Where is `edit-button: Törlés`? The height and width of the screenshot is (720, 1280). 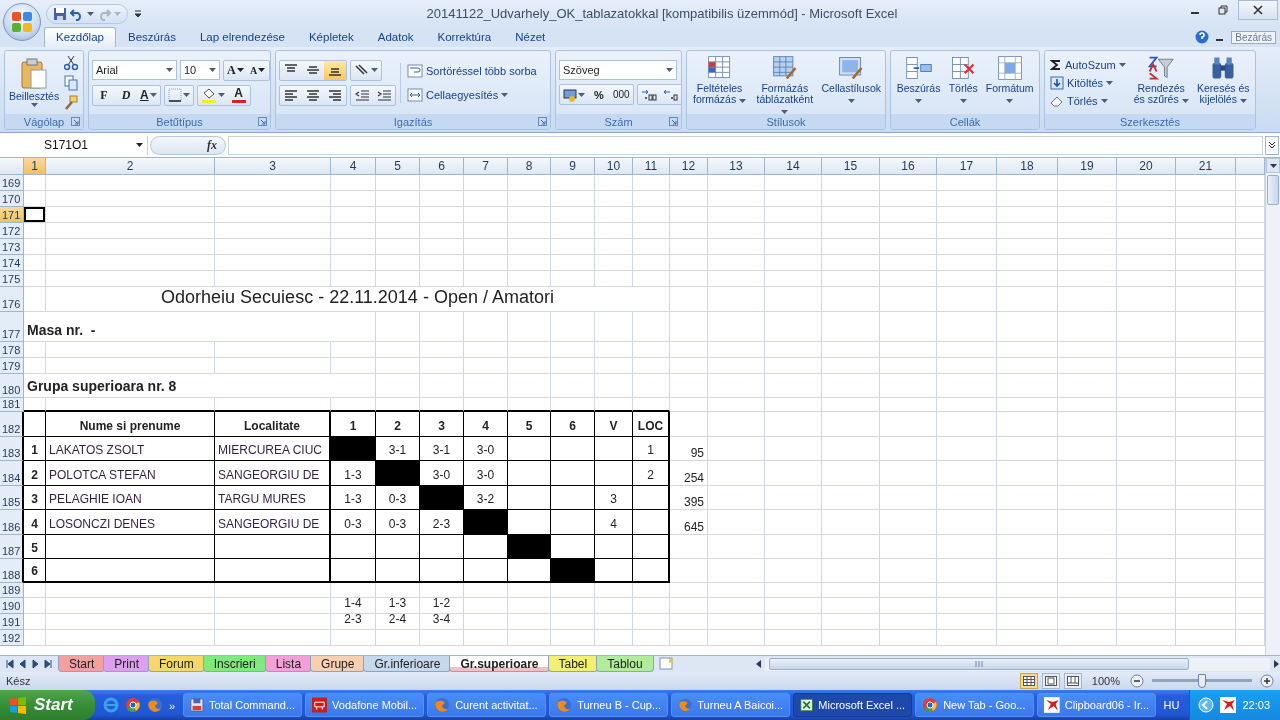 edit-button: Törlés is located at coordinates (1088, 100).